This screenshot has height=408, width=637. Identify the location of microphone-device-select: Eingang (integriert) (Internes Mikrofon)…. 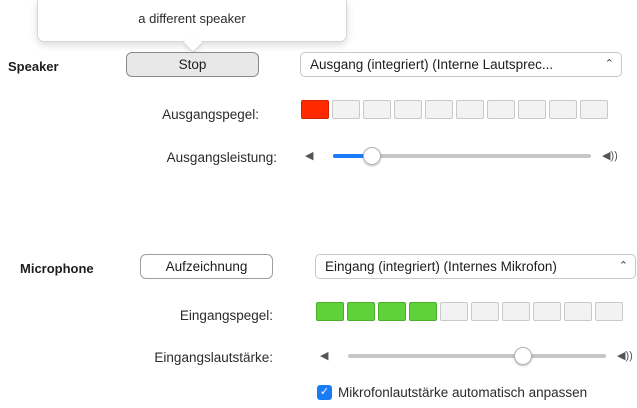
(475, 266).